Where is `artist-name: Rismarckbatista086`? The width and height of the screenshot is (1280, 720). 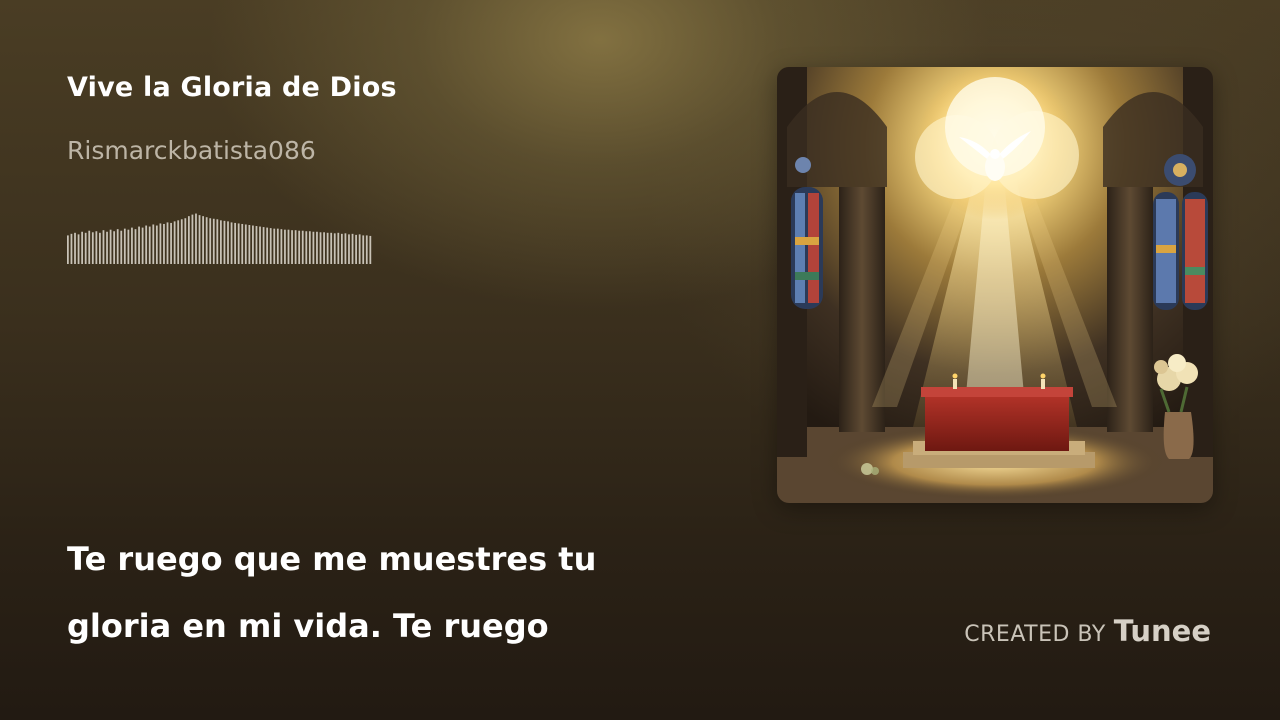 artist-name: Rismarckbatista086 is located at coordinates (191, 150).